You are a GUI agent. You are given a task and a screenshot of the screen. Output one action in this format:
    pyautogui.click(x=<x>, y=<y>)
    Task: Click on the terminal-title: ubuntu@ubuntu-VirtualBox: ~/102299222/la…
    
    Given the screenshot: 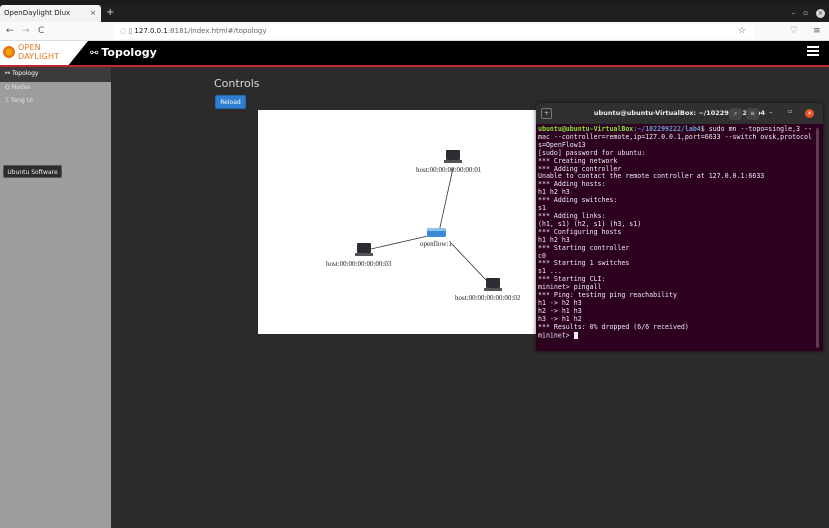 What is the action you would take?
    pyautogui.click(x=679, y=113)
    